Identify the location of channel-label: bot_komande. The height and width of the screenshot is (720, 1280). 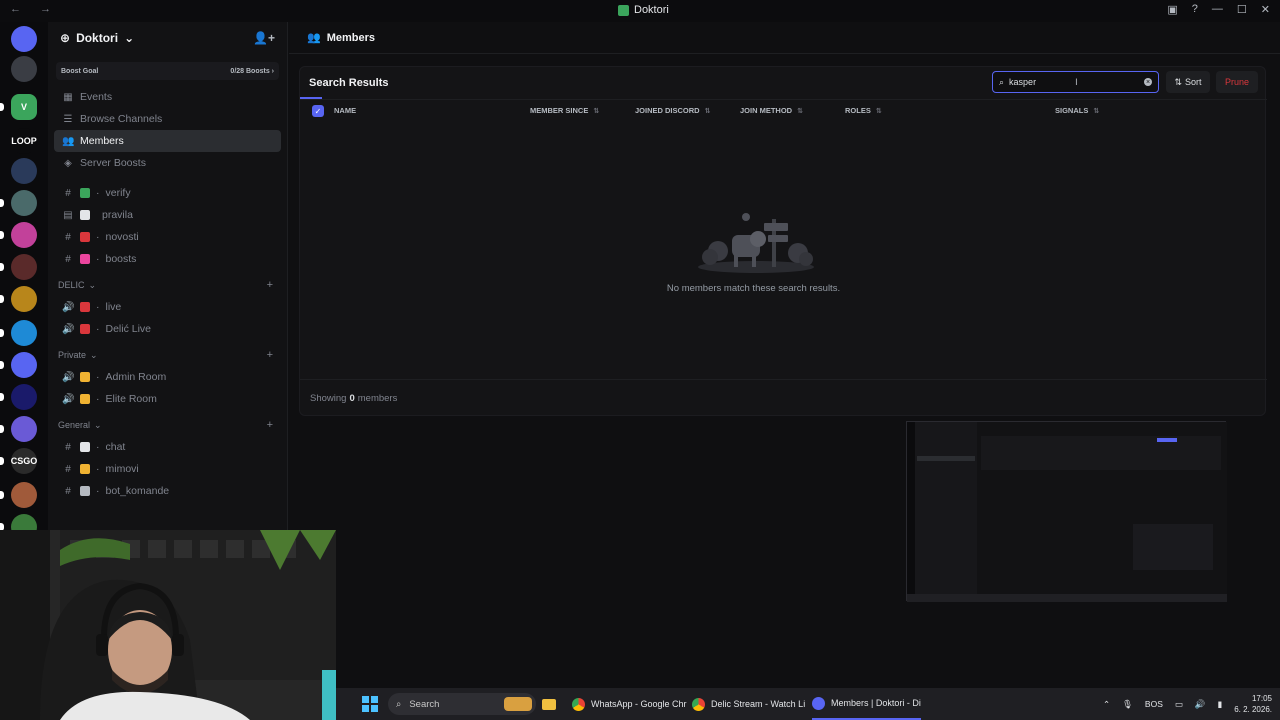
(137, 491).